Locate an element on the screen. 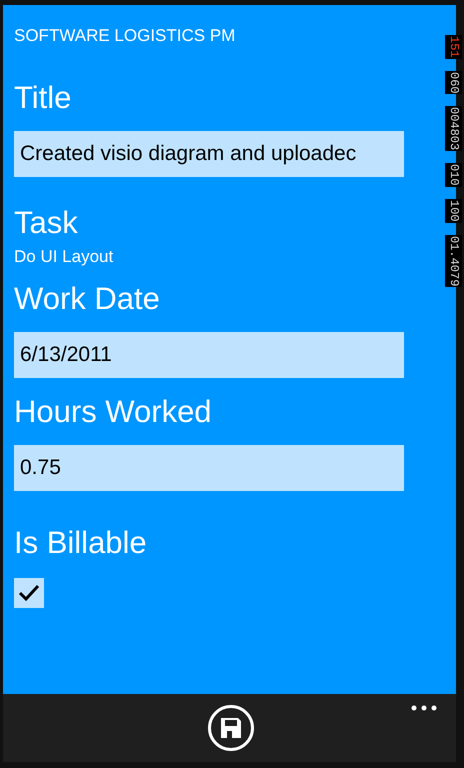 This screenshot has height=768, width=464. frame-counter: 100 is located at coordinates (453, 211).